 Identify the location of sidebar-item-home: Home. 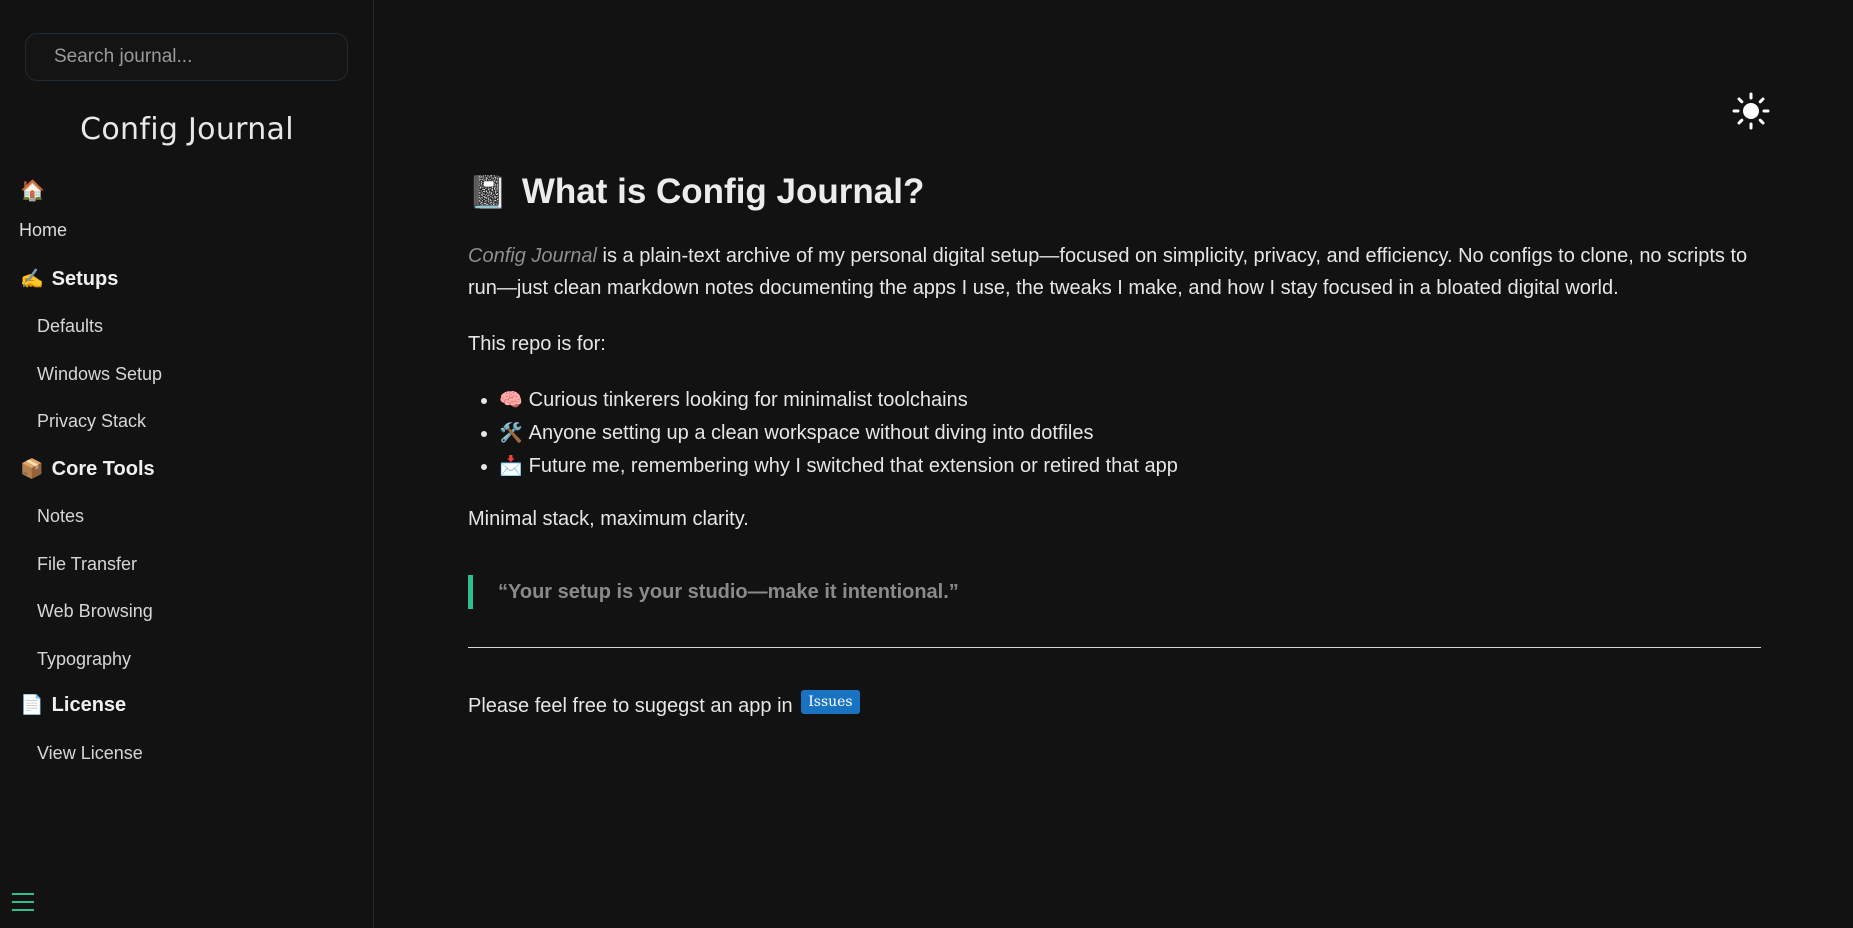
(43, 230).